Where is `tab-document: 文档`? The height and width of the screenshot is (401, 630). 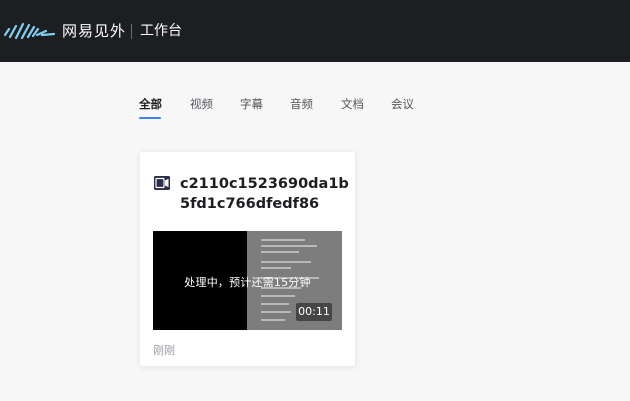
tab-document: 文档 is located at coordinates (352, 104).